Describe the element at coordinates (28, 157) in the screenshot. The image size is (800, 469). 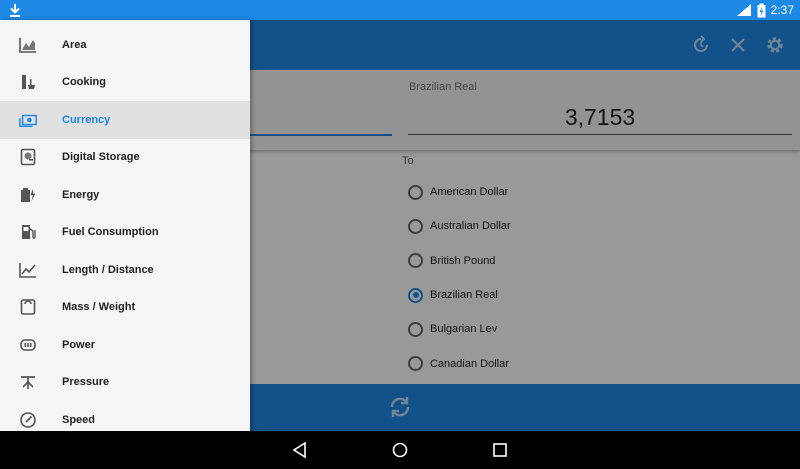
I see `storage-icon` at that location.